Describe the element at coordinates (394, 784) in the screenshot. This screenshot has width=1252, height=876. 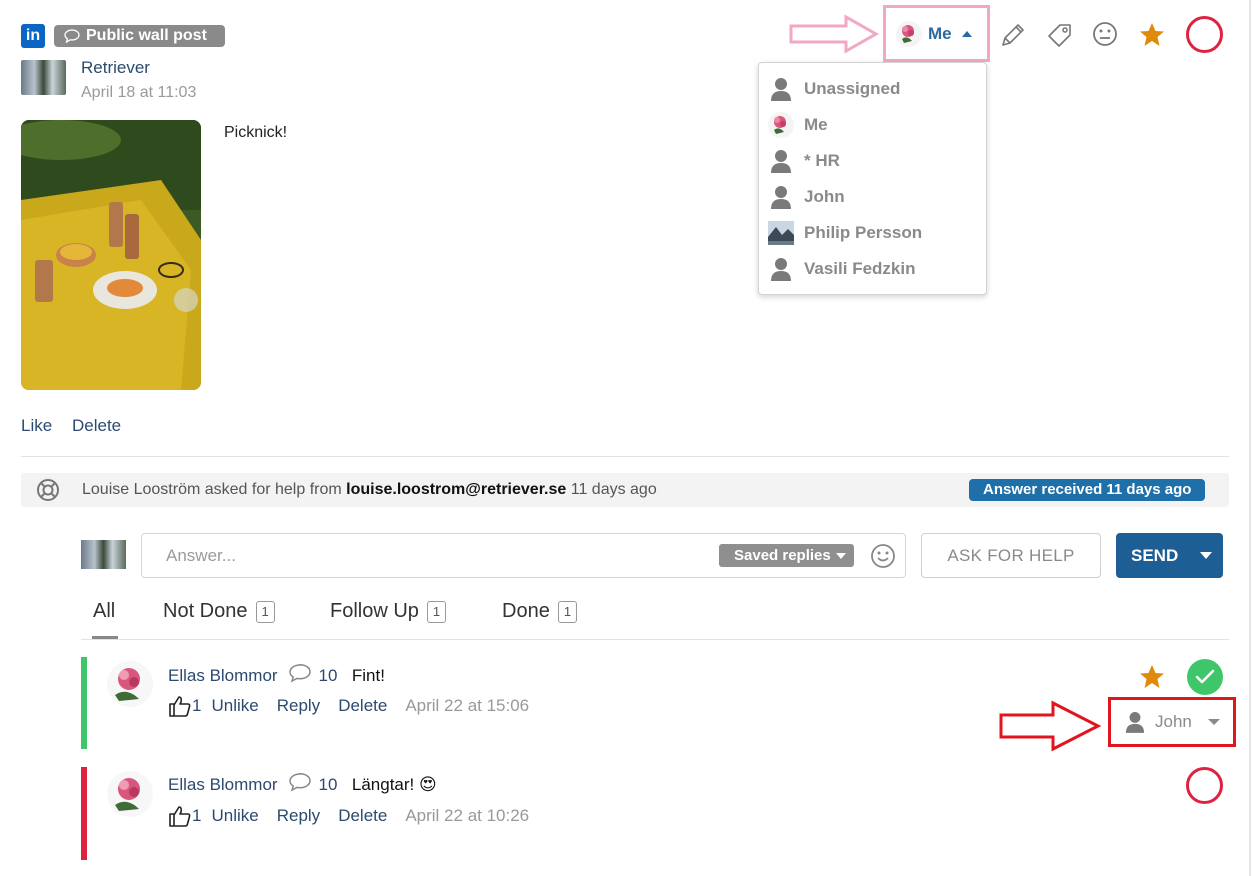
I see `comment-text: Längtar! 😍` at that location.